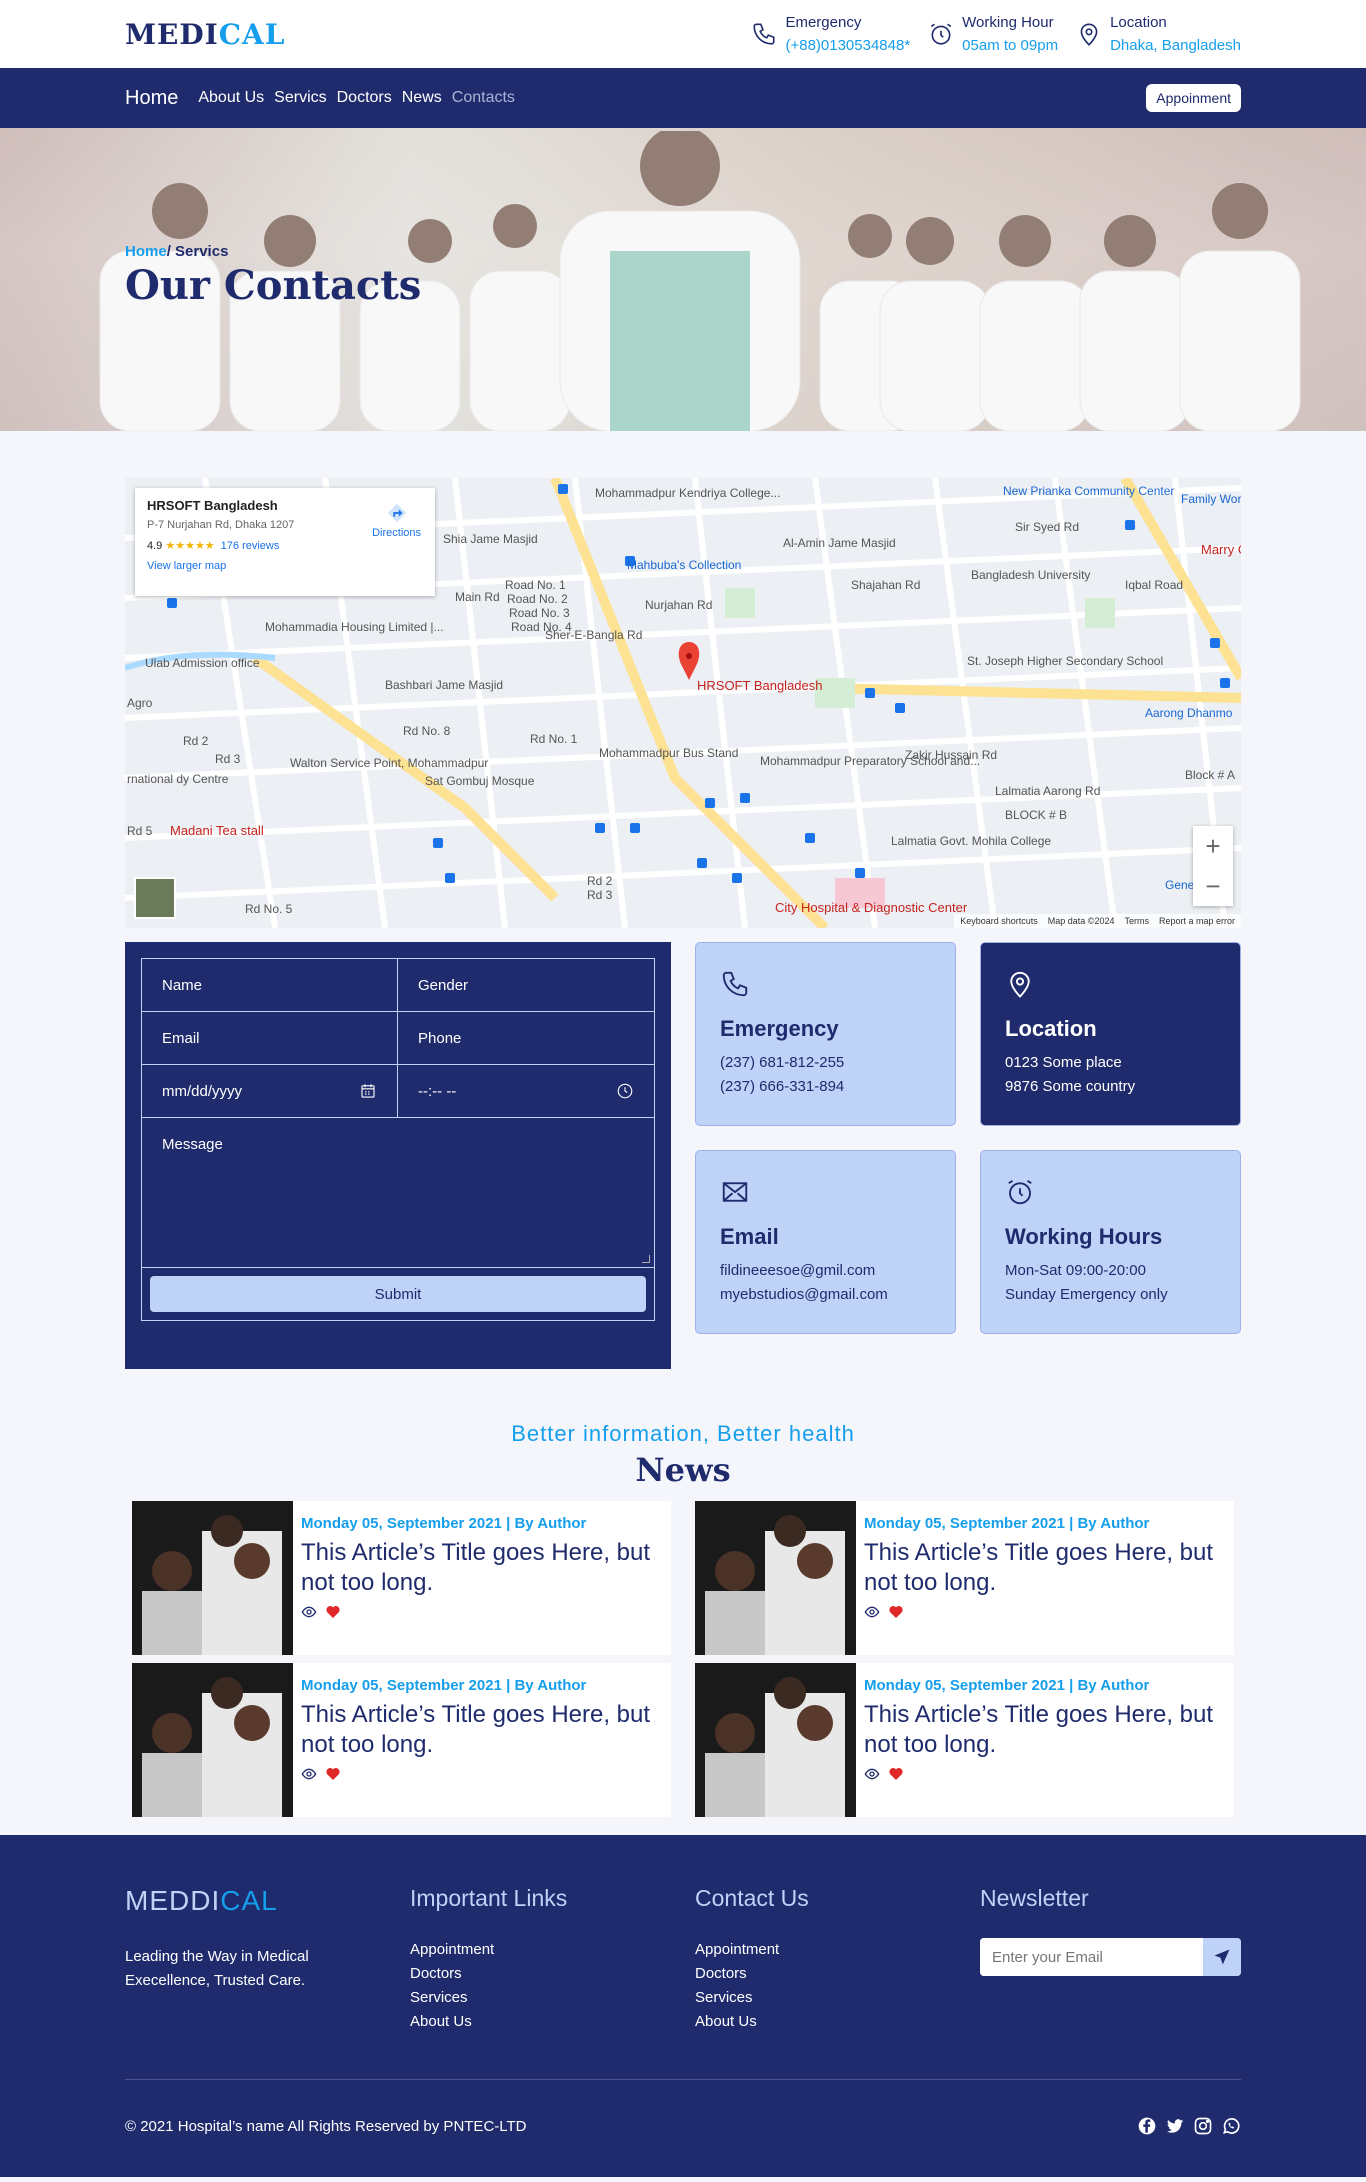  Describe the element at coordinates (625, 1091) in the screenshot. I see `clock-icon` at that location.